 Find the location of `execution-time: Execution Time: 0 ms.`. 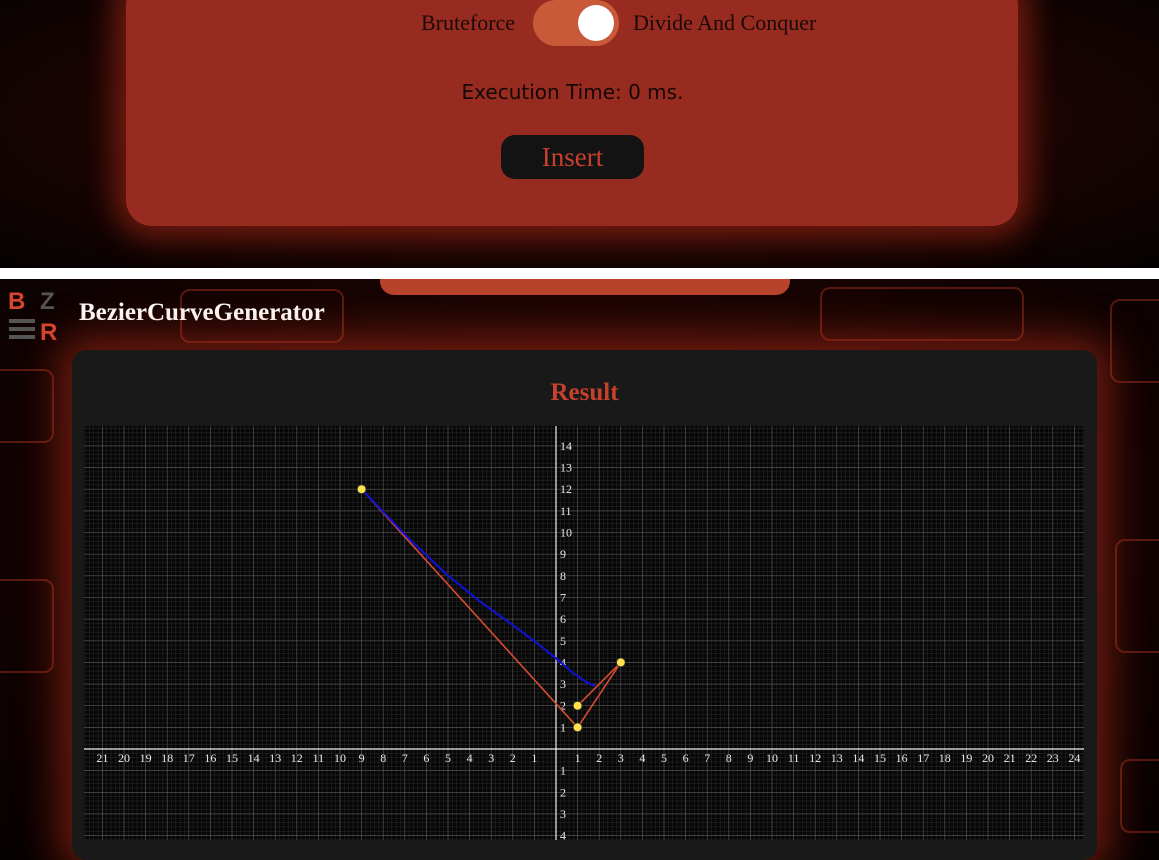

execution-time: Execution Time: 0 ms. is located at coordinates (572, 92).